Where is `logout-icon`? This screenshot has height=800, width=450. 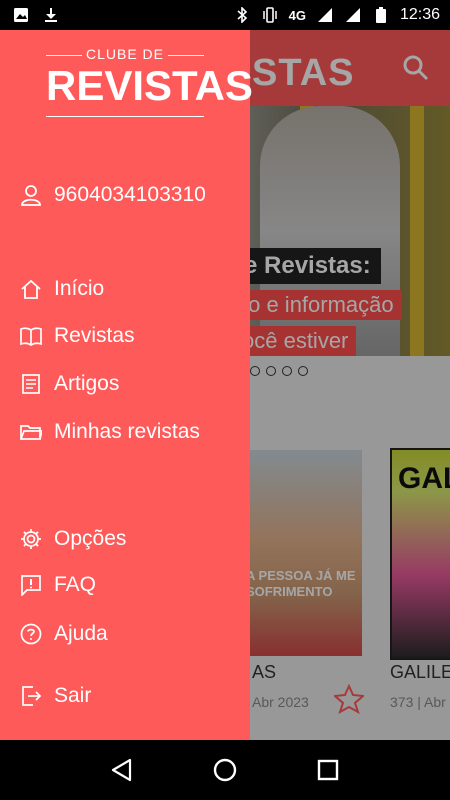
logout-icon is located at coordinates (32, 696).